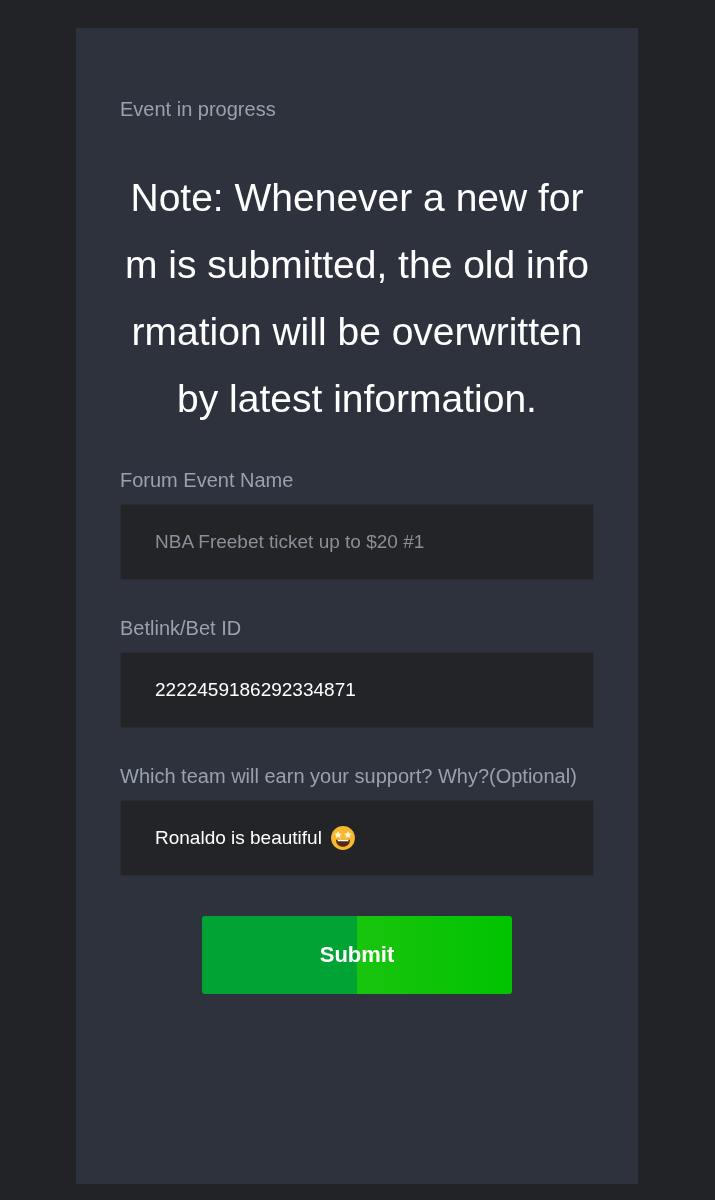 The image size is (715, 1200). I want to click on input-field: 2222459186292334871, so click(357, 690).